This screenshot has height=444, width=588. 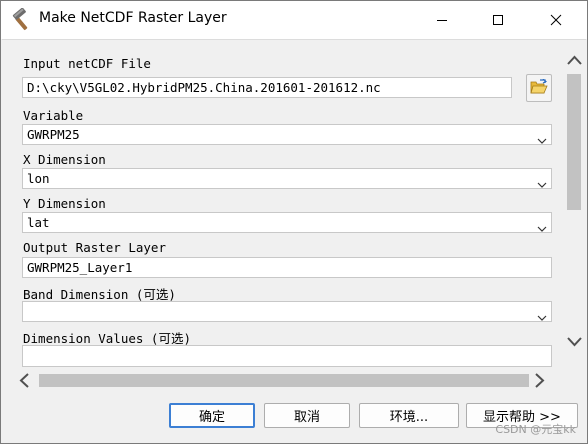 I want to click on horizontal-scrollbar, so click(x=282, y=380).